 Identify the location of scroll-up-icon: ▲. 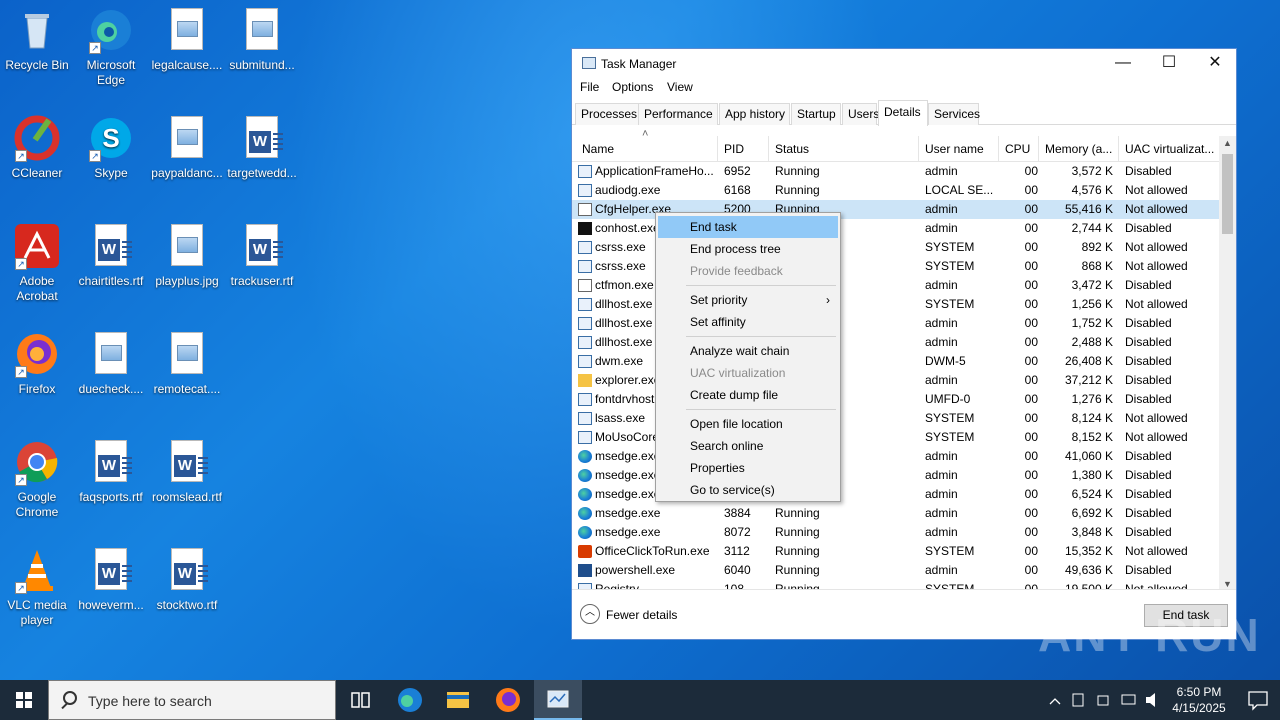
(1227, 143).